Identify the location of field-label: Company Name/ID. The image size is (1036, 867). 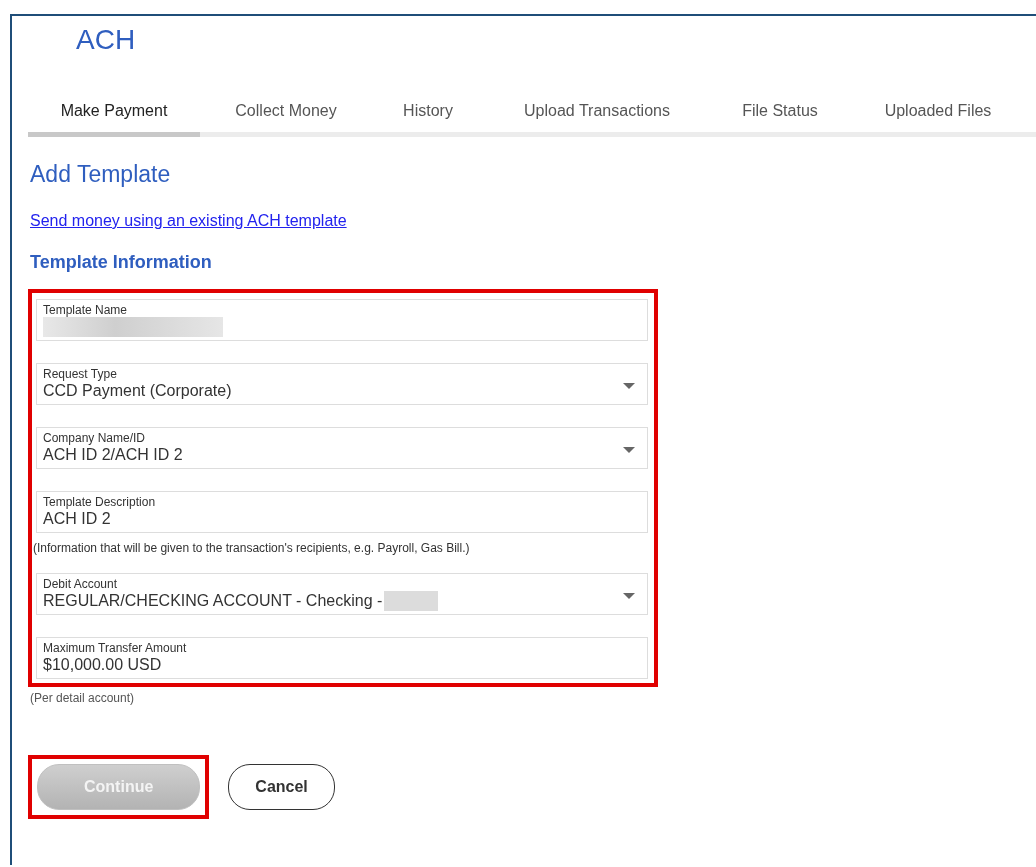
(95, 438).